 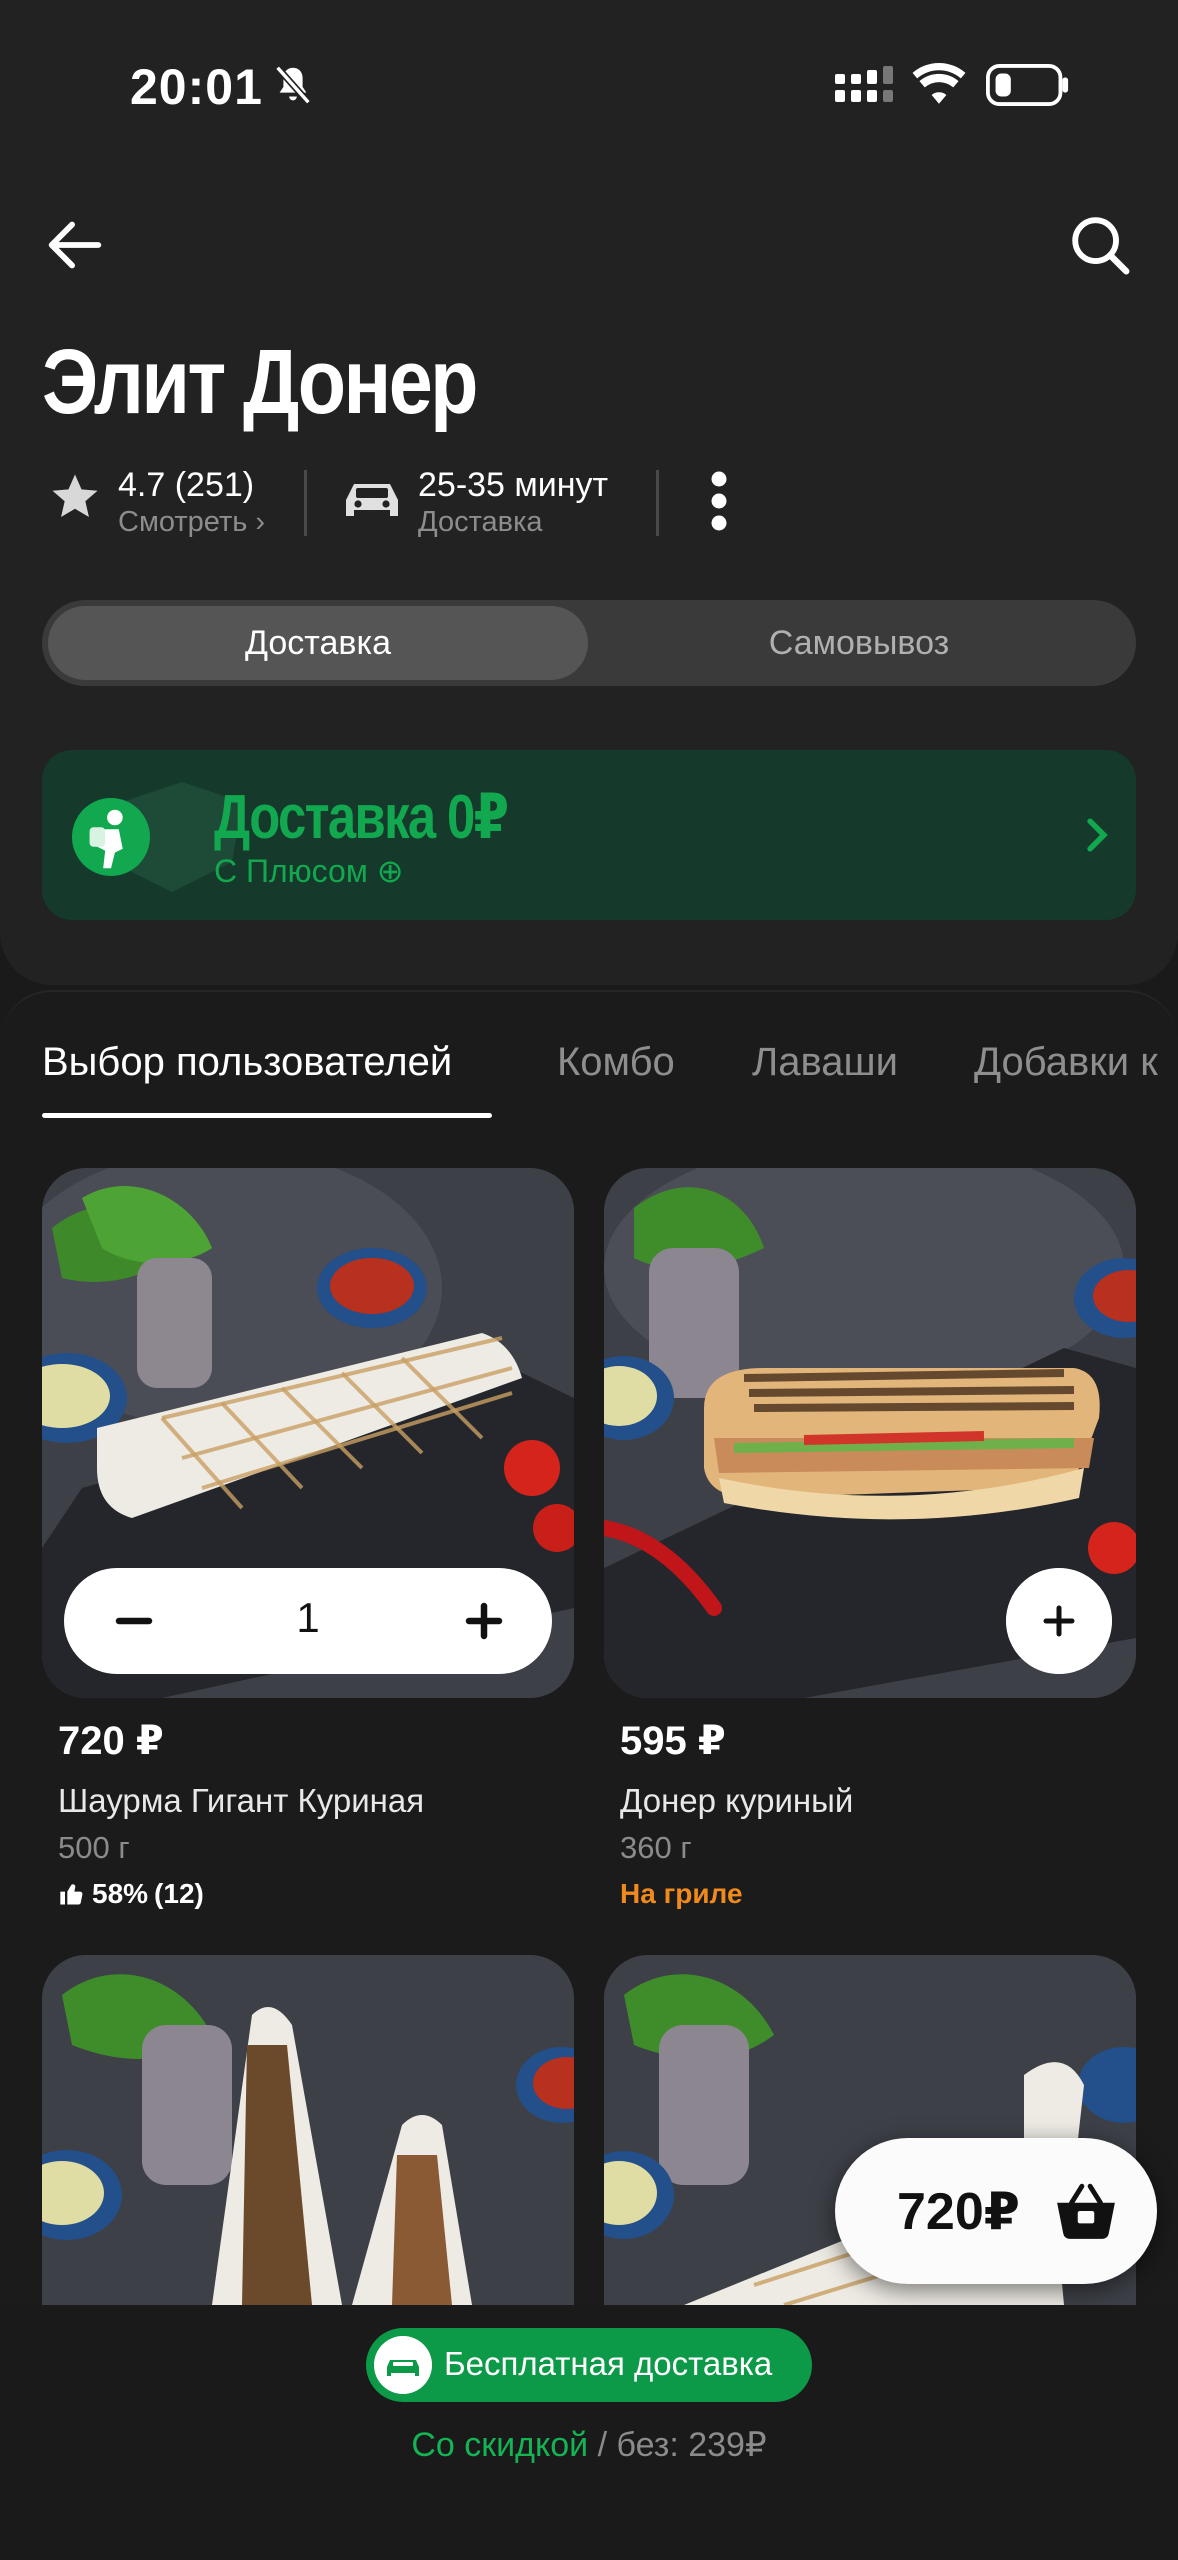 I want to click on plus-icon, so click(x=484, y=1621).